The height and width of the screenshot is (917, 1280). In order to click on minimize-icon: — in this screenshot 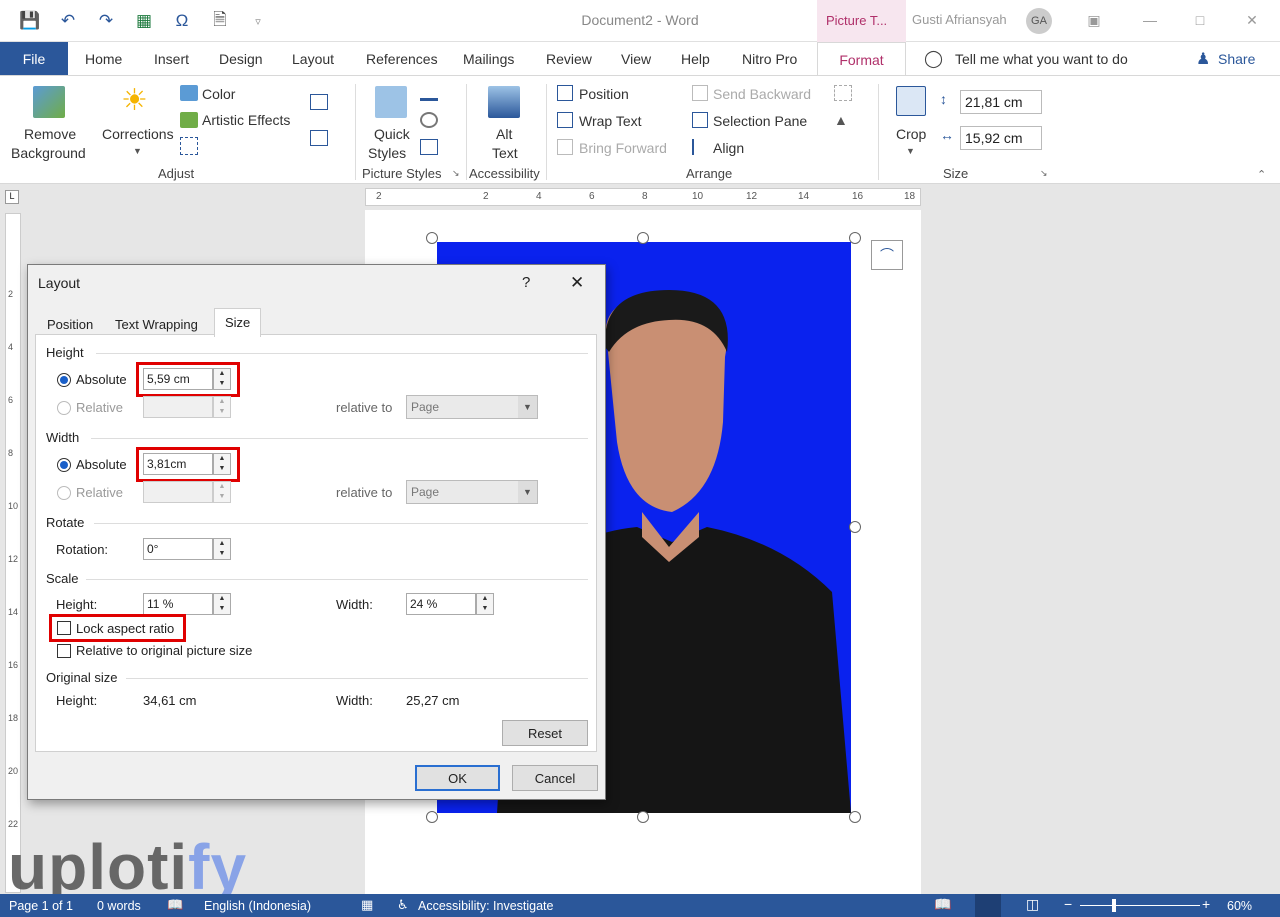, I will do `click(1150, 20)`.